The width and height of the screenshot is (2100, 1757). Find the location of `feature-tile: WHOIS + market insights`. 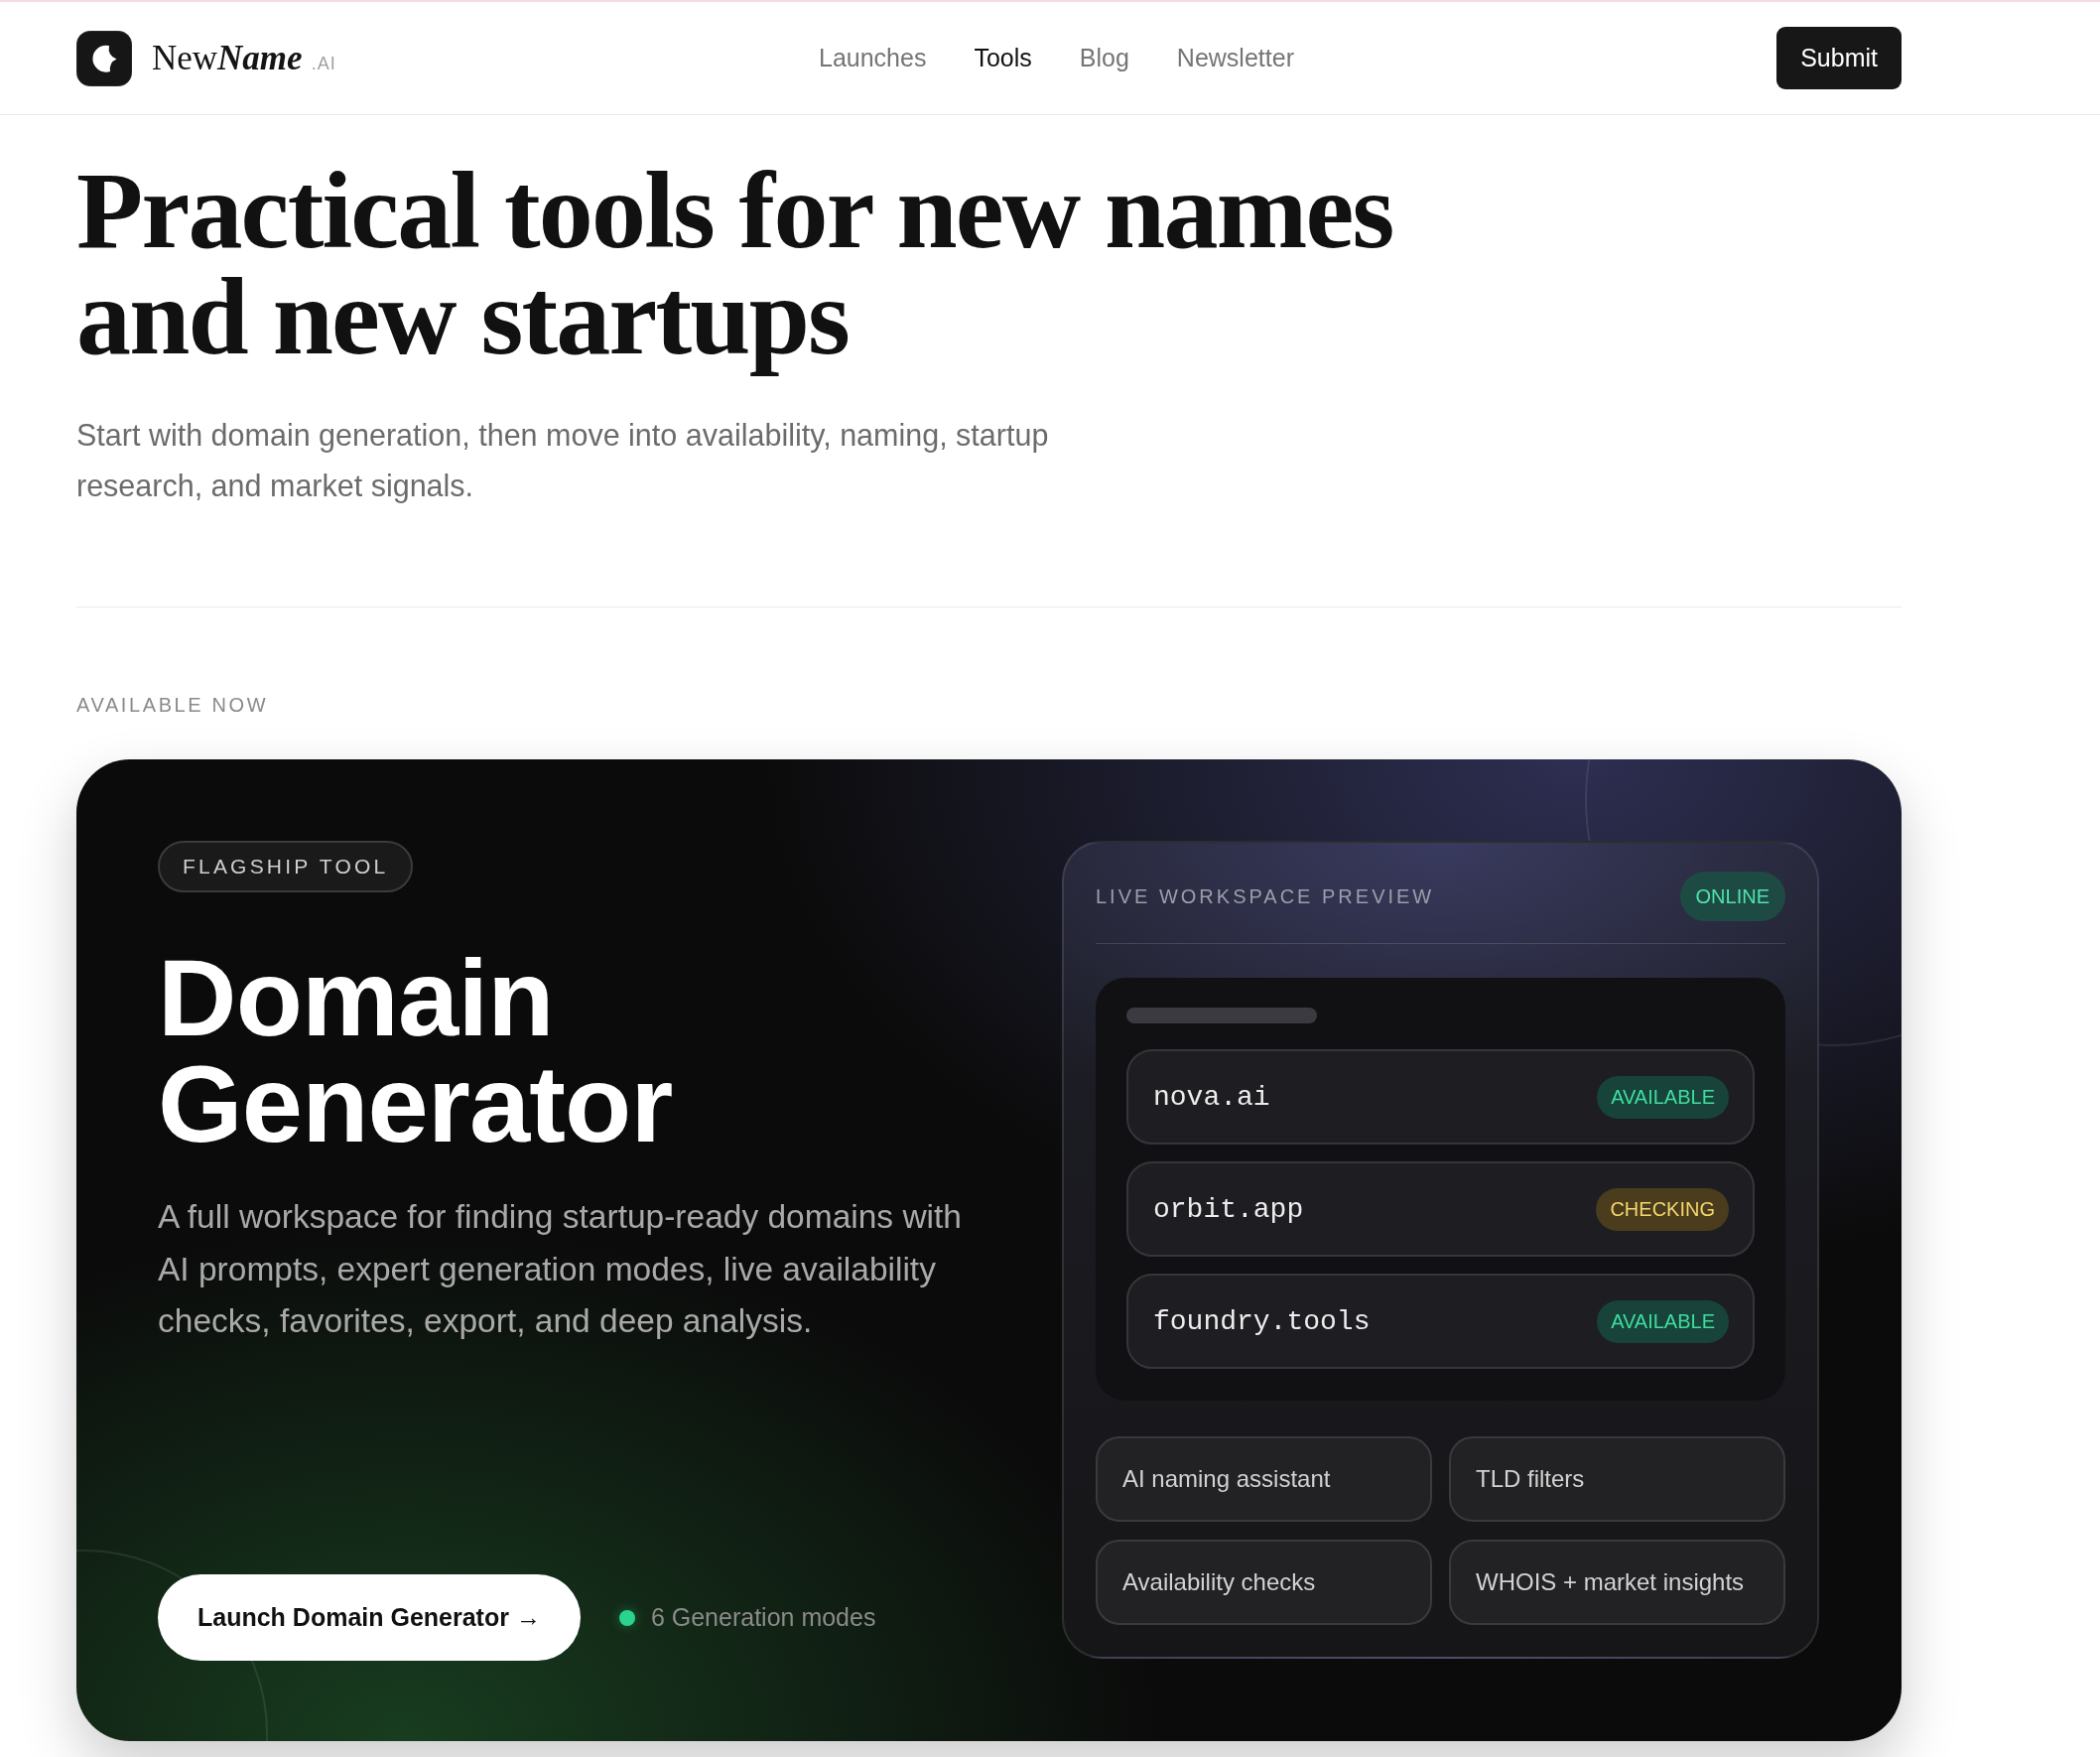

feature-tile: WHOIS + market insights is located at coordinates (1617, 1582).